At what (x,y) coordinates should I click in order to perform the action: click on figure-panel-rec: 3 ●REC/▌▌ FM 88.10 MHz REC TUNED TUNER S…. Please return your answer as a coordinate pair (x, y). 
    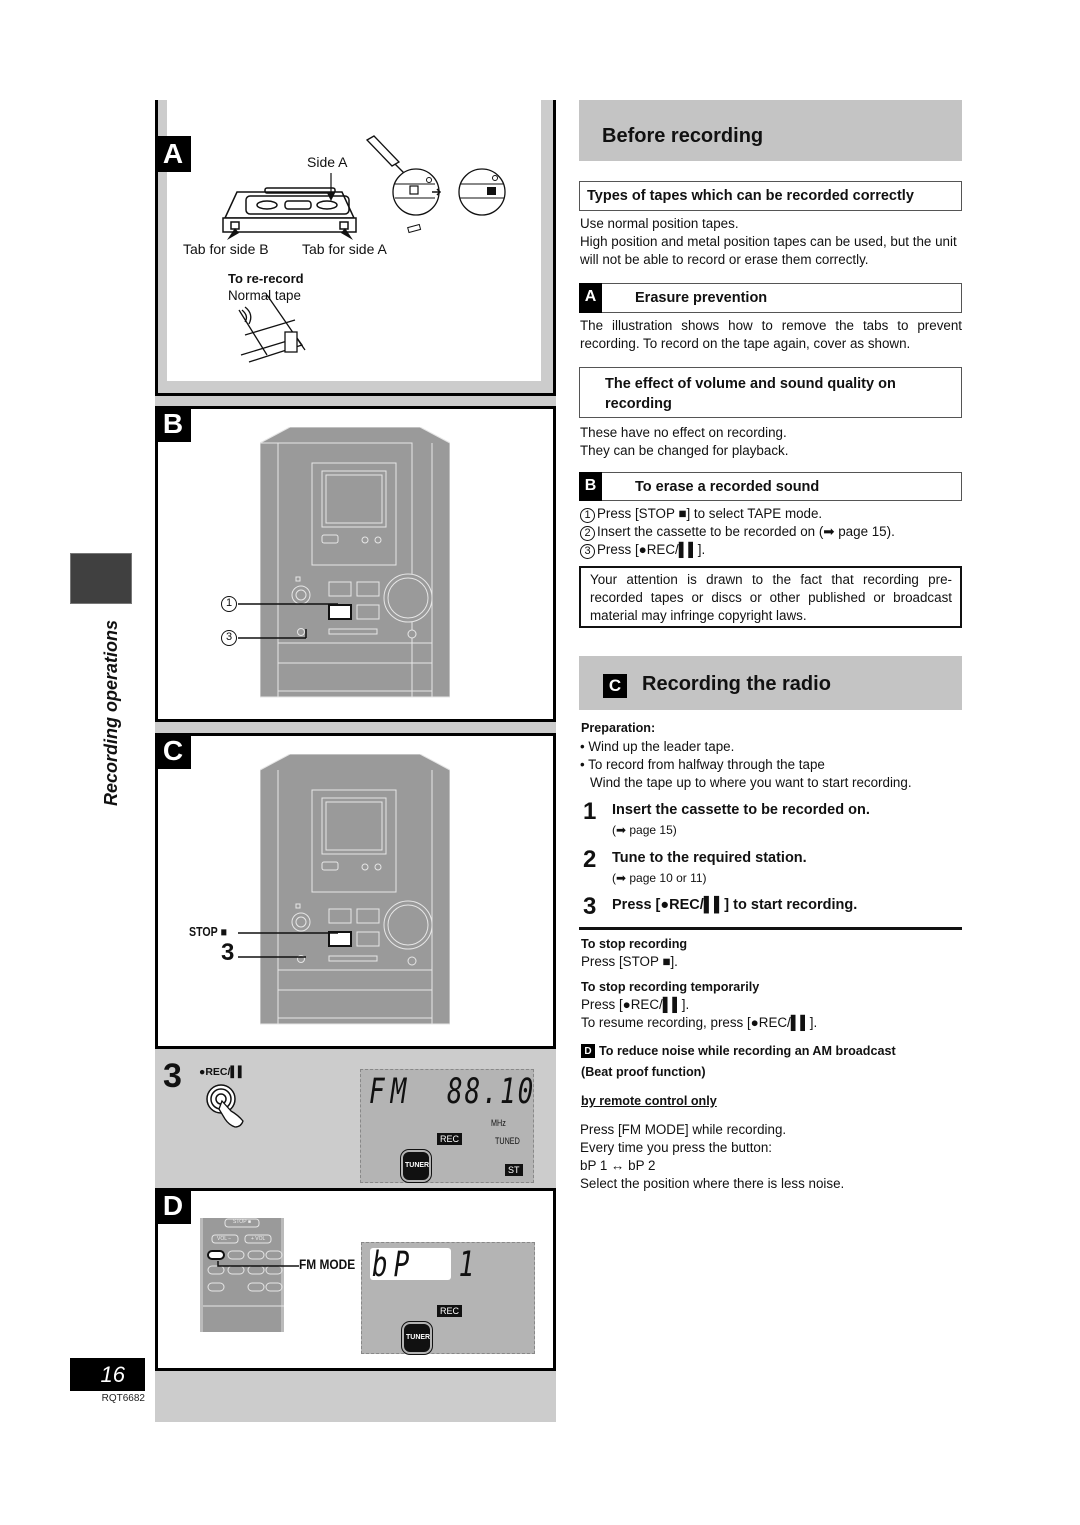
    Looking at the image, I should click on (355, 1119).